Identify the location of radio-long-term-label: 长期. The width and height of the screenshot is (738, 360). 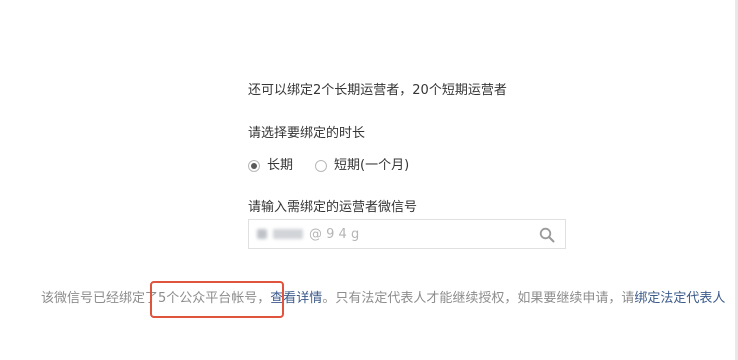
(280, 165).